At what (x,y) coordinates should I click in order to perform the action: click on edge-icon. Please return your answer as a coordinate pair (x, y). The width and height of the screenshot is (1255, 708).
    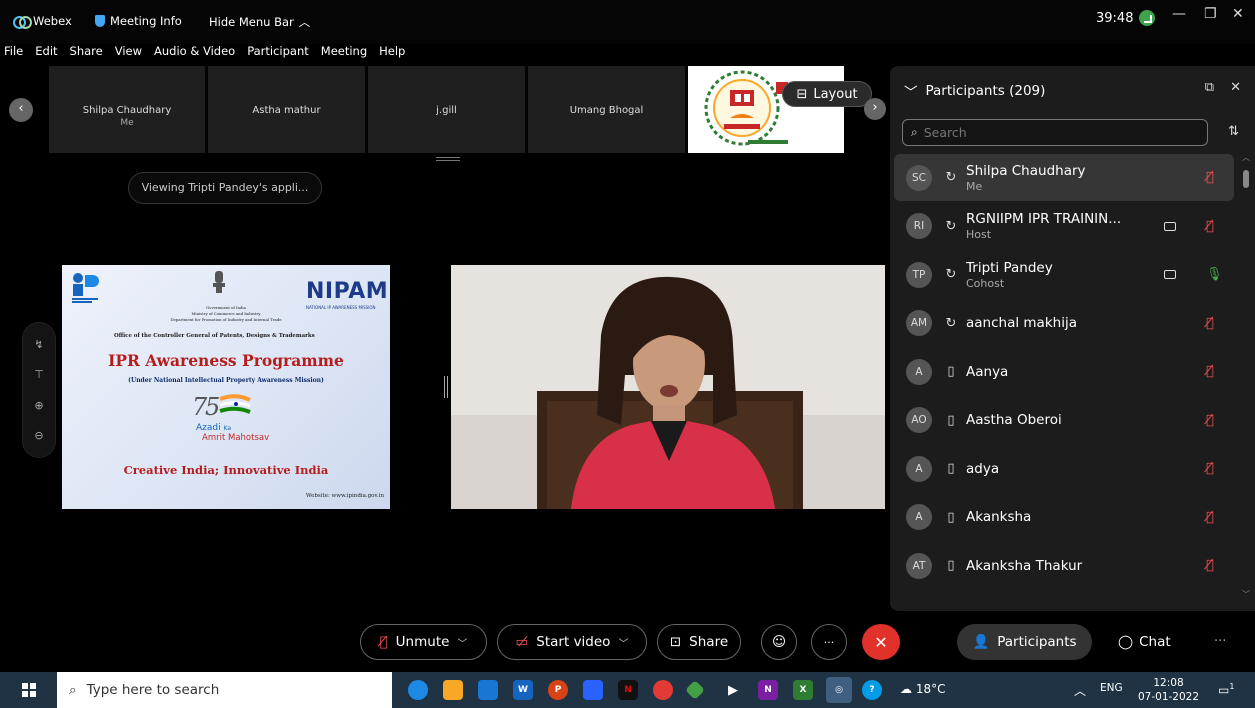
    Looking at the image, I should click on (418, 690).